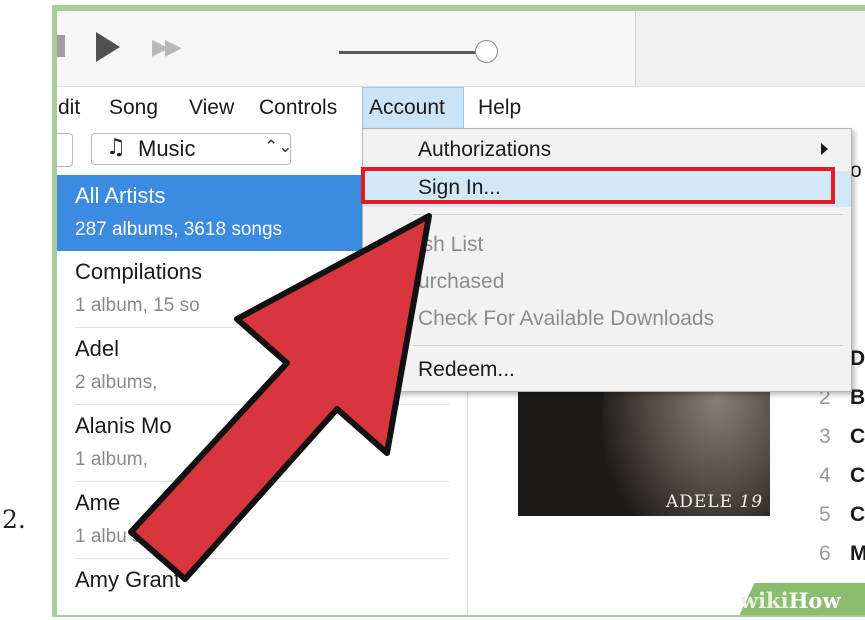 This screenshot has width=865, height=620. Describe the element at coordinates (14, 519) in the screenshot. I see `step-number: 2.` at that location.